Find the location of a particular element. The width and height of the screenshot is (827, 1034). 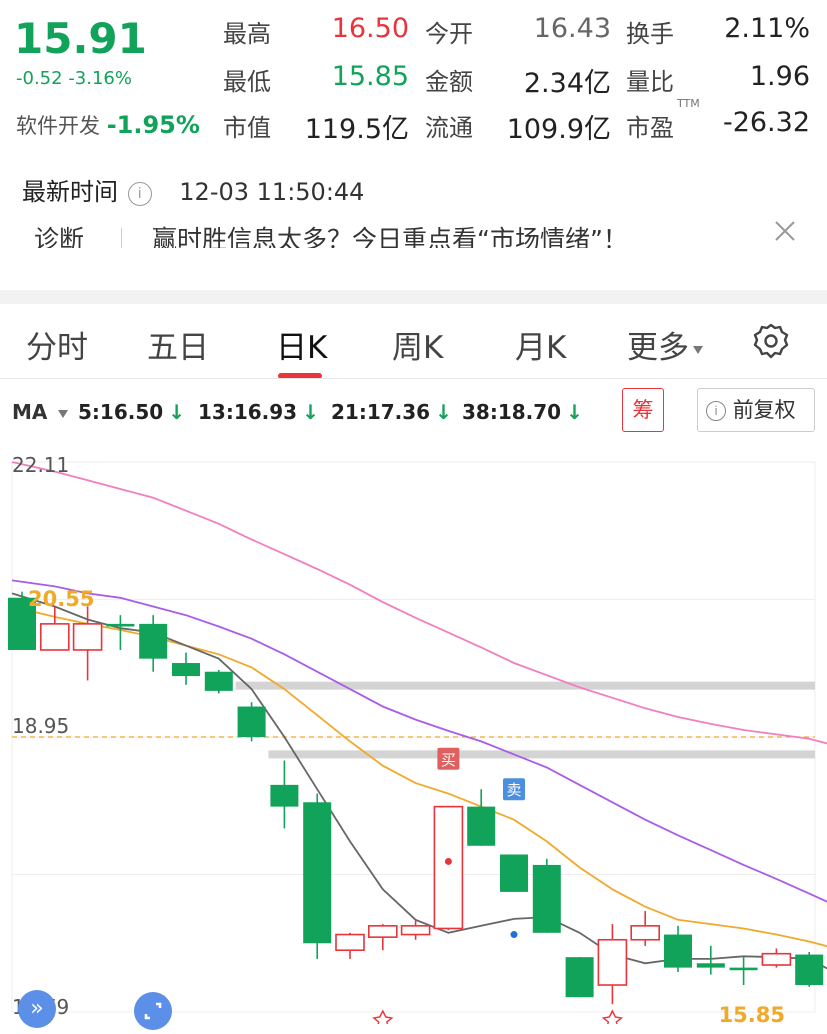

price-change-pct: -3.16% is located at coordinates (100, 78).